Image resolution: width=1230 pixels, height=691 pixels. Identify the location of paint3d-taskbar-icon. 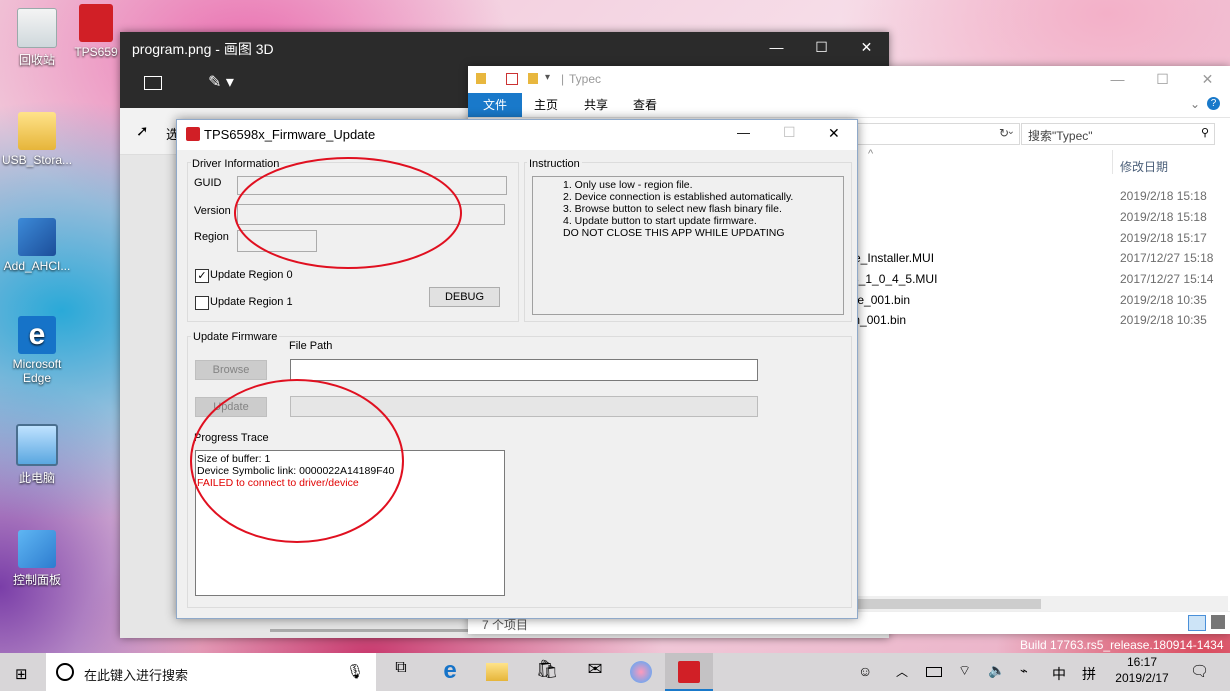
(641, 672).